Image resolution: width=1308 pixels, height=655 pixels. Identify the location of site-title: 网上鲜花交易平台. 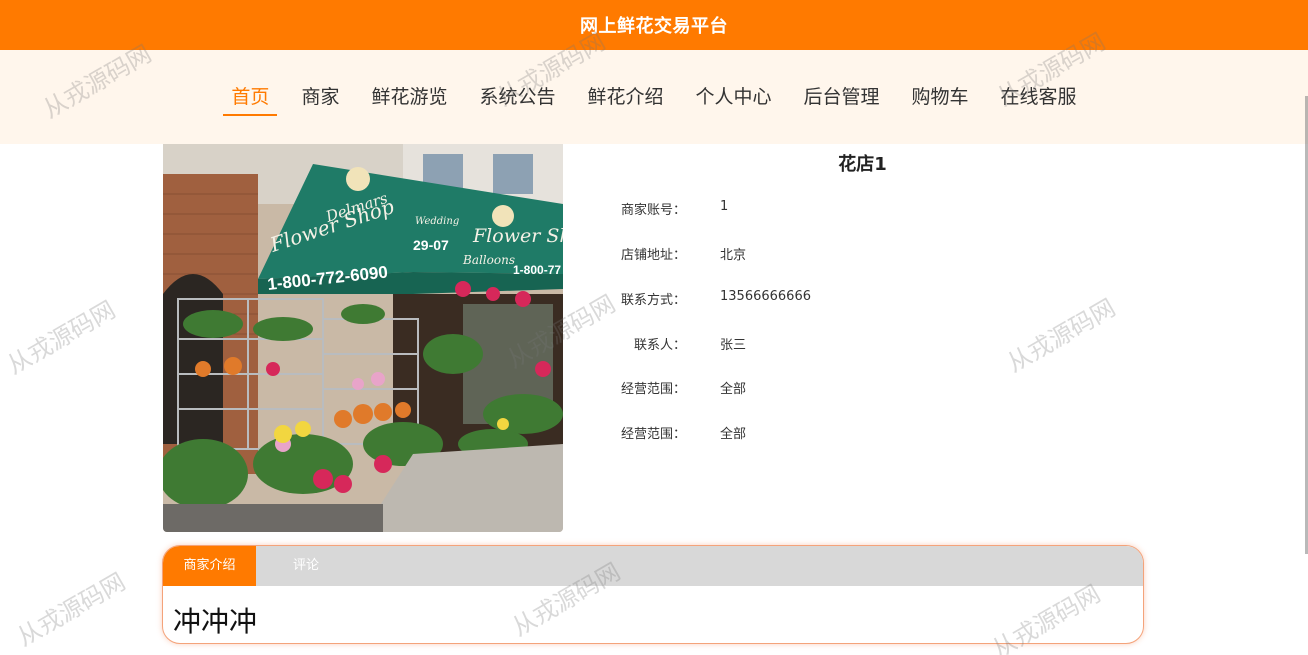
(654, 26).